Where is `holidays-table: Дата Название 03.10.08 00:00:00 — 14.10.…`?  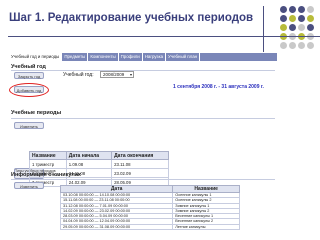 holidays-table: Дата Название 03.10.08 00:00:00 — 14.10.… is located at coordinates (149, 208).